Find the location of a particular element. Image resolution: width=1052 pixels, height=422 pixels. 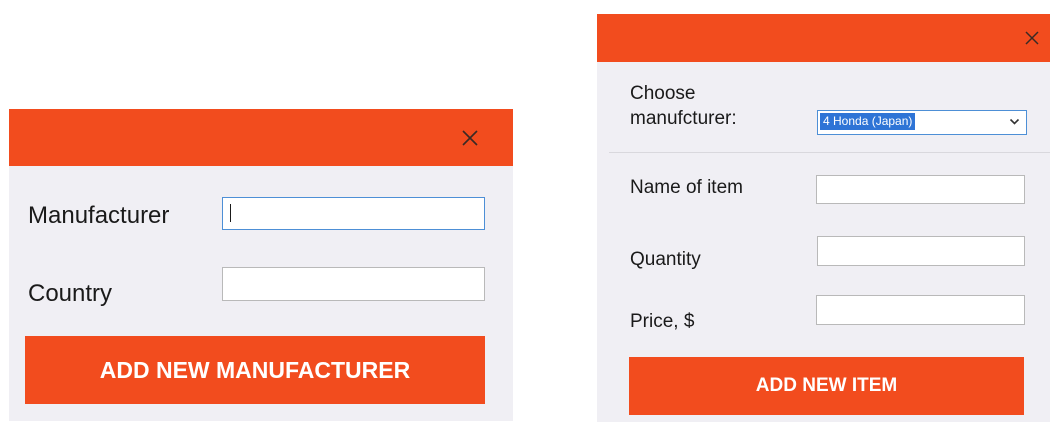

add-new-item-button: ADD NEW ITEM is located at coordinates (826, 386).